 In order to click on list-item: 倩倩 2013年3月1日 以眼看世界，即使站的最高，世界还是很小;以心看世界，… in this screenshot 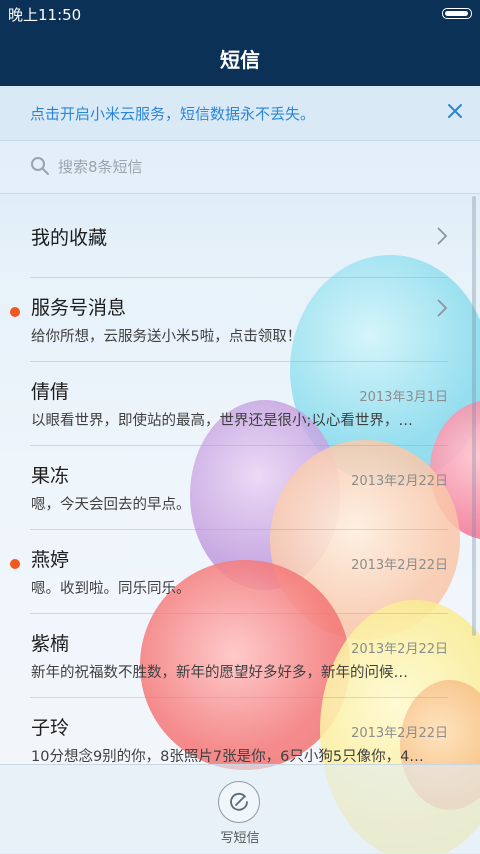, I will do `click(240, 404)`.